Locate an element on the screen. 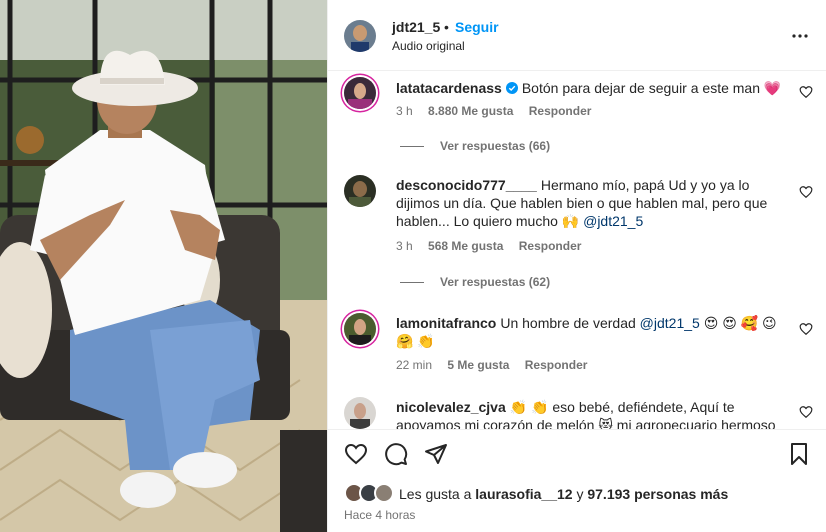 The image size is (826, 532). likes-user: laurasofia__12 is located at coordinates (523, 494).